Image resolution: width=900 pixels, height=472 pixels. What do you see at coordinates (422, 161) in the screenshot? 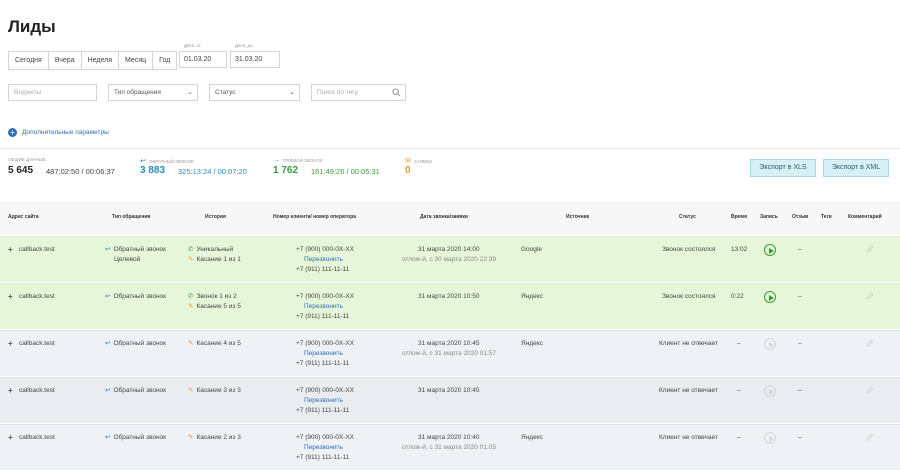
I see `stat-requests-label: Заявки` at bounding box center [422, 161].